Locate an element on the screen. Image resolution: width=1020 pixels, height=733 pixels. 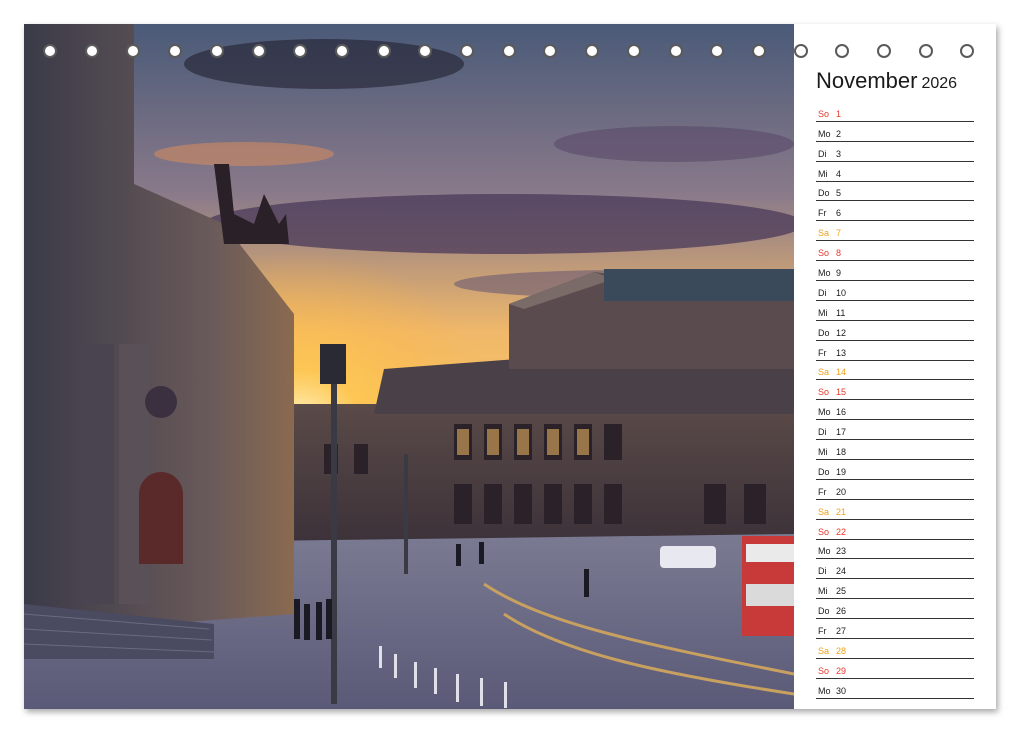
day-row: Sa 7 is located at coordinates (895, 231).